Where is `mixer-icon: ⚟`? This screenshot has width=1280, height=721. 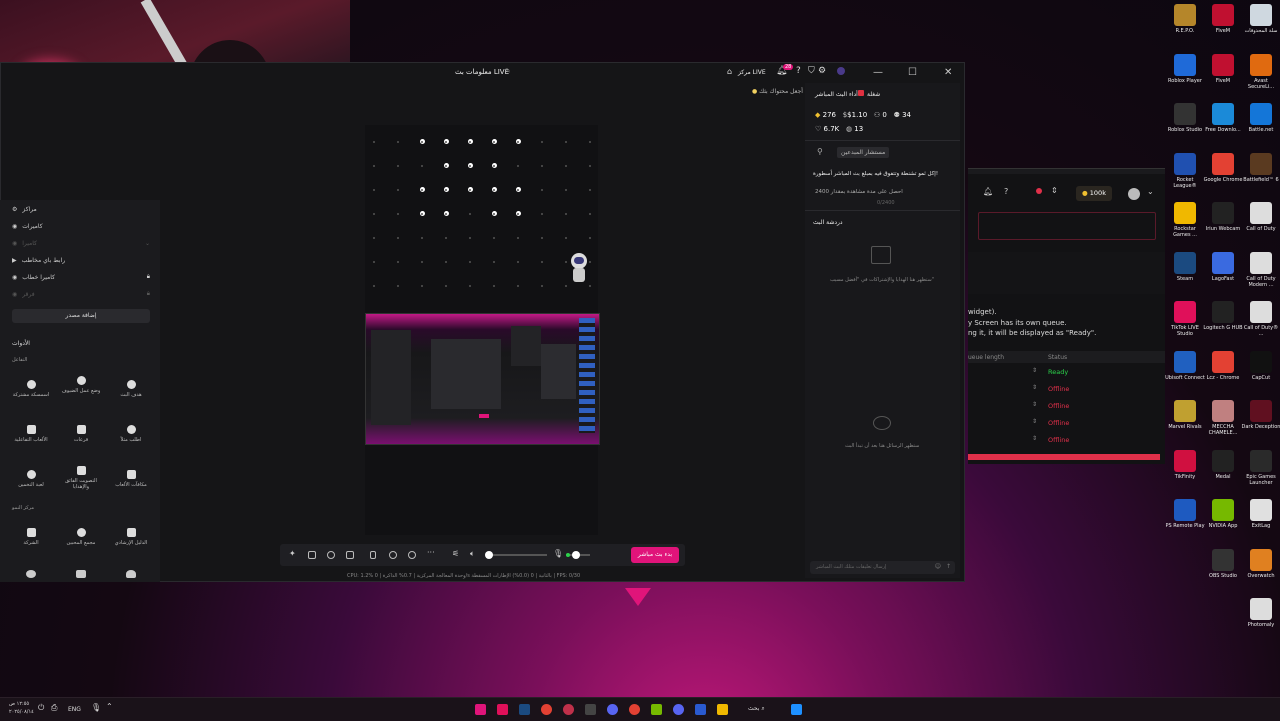
mixer-icon: ⚟ is located at coordinates (456, 553).